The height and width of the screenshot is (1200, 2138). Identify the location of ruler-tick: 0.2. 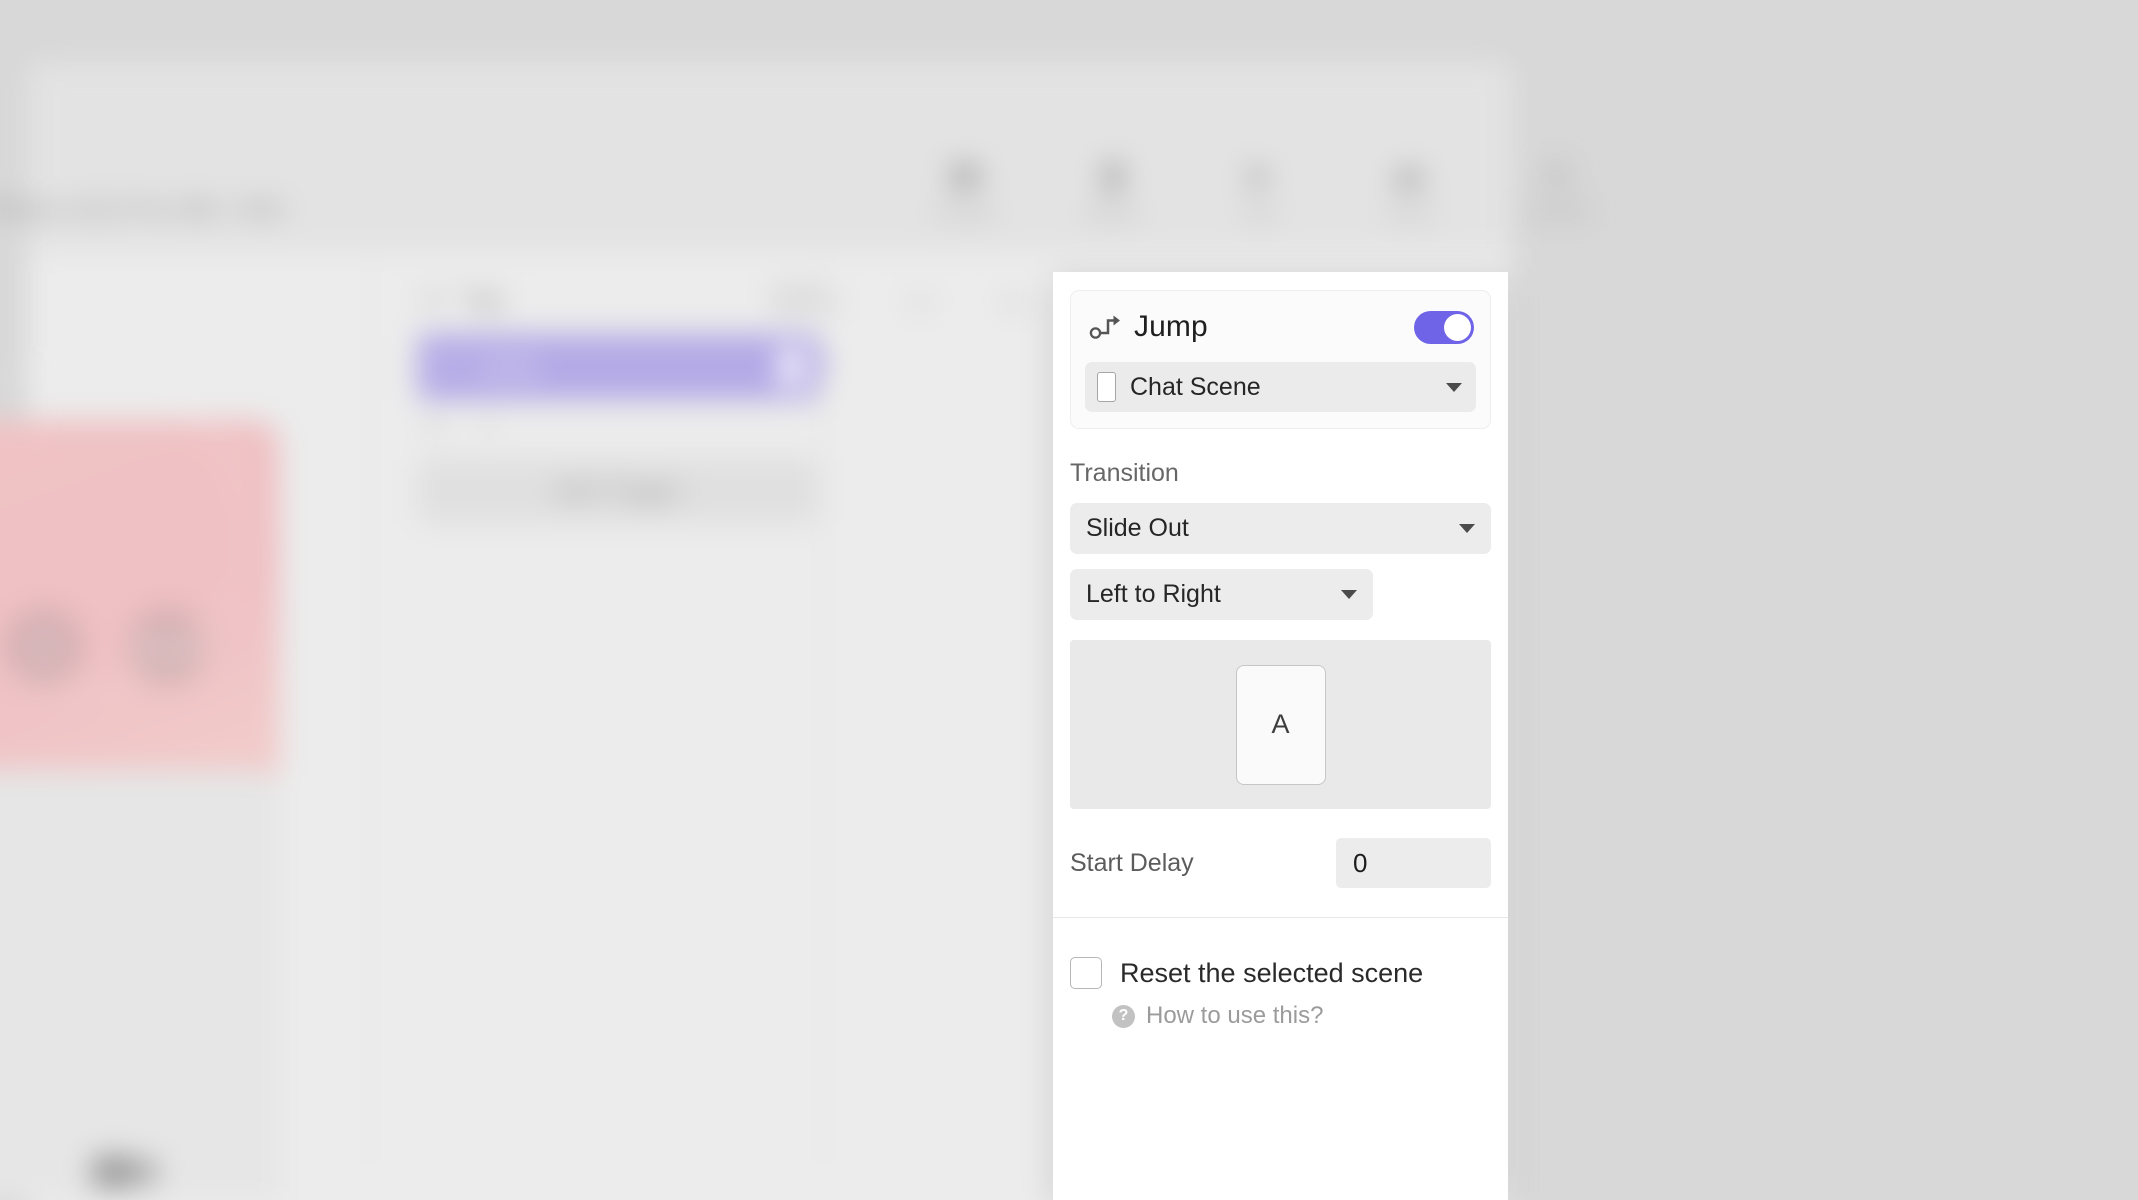
(921, 303).